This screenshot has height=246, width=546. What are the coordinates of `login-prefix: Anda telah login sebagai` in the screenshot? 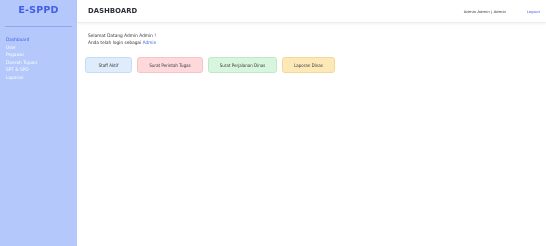 It's located at (115, 43).